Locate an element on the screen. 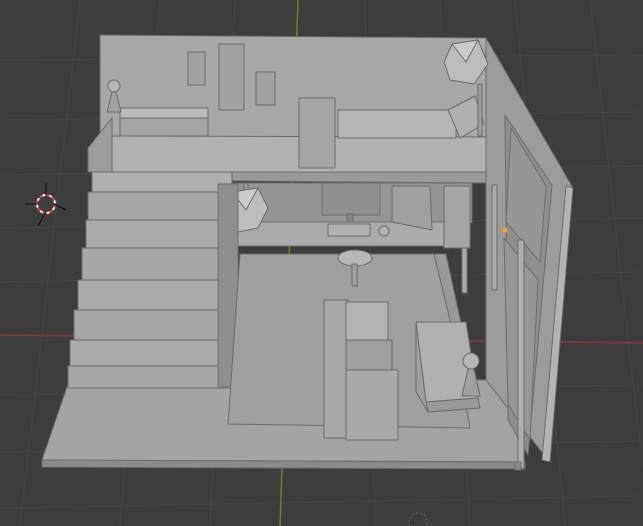  floor-slab-edge is located at coordinates (283, 464).